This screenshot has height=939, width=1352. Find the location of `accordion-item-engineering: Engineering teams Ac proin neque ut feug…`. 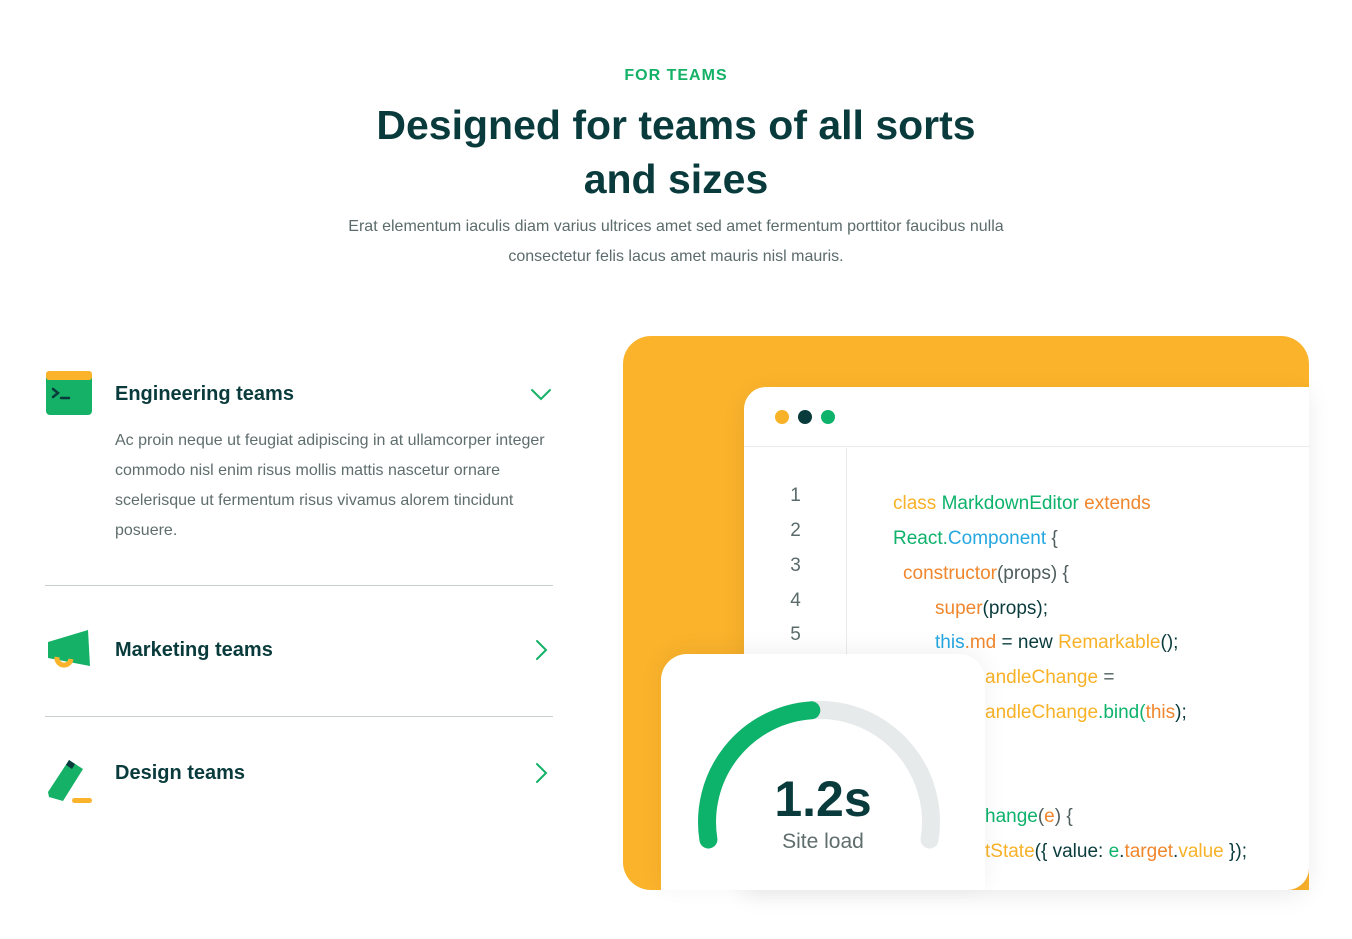

accordion-item-engineering: Engineering teams Ac proin neque ut feug… is located at coordinates (299, 474).